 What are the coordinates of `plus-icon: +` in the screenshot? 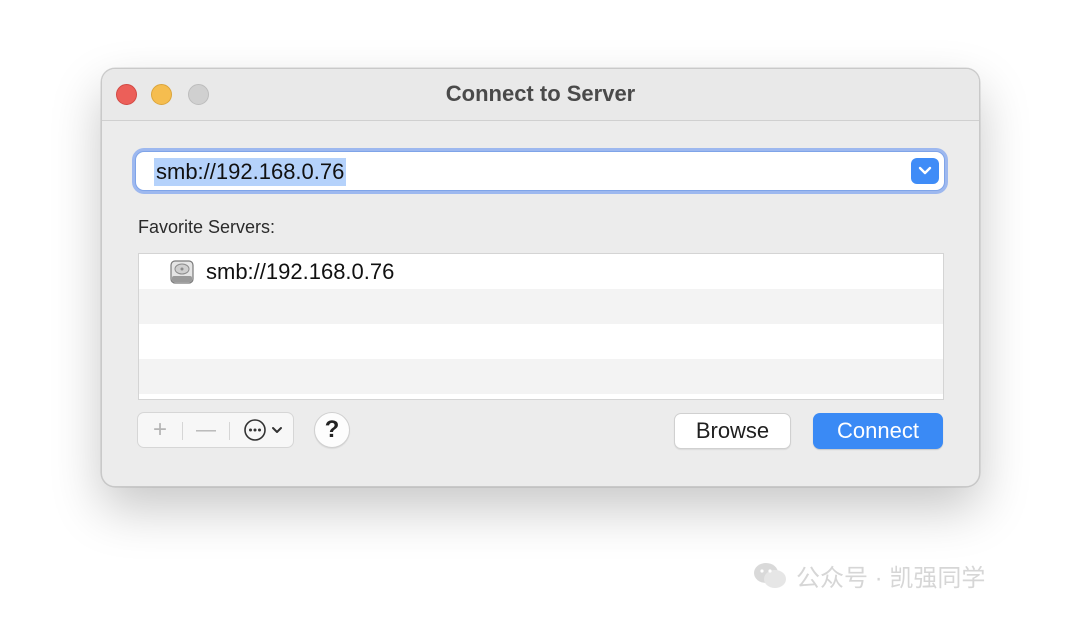 It's located at (159, 429).